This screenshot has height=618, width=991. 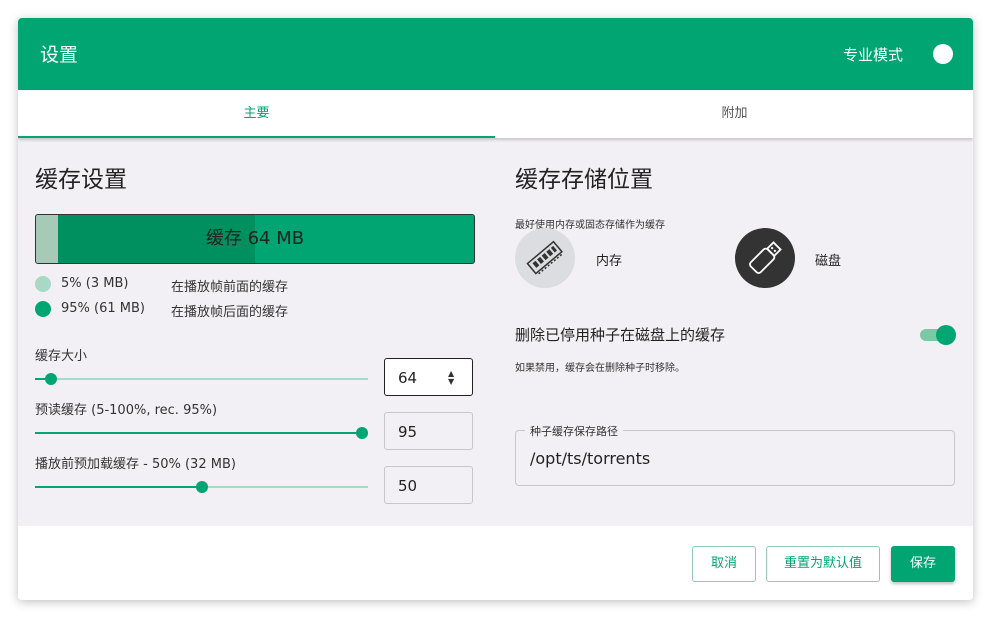 What do you see at coordinates (600, 368) in the screenshot?
I see `delete-cache-hint: 如果禁用，缓存会在删除种子时移除。` at bounding box center [600, 368].